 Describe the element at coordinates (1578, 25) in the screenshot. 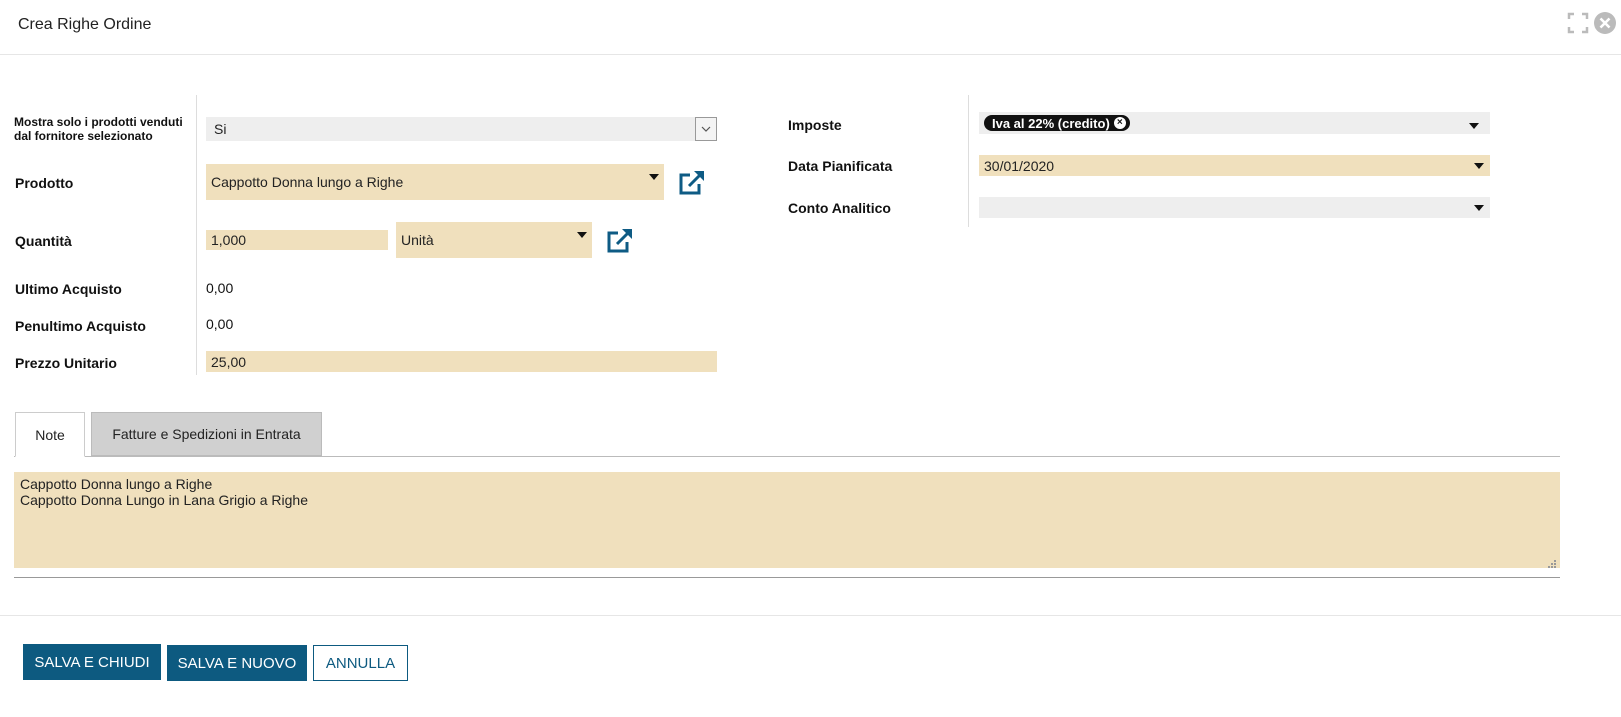

I see `expand-icon` at that location.